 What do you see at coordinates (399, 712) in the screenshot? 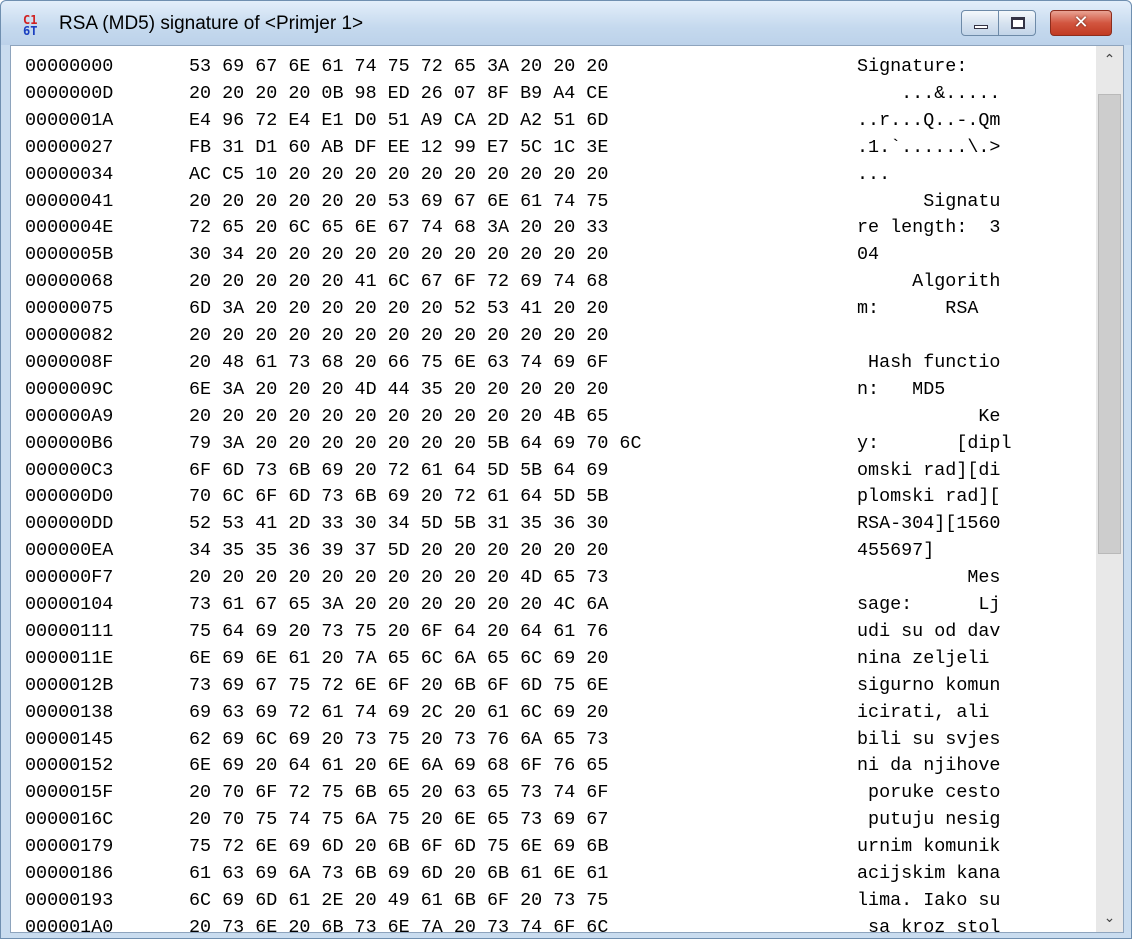
I see `row-hex-bytes: 69 63 69 72 61 74 69 2C 20 61 6C 69 20` at bounding box center [399, 712].